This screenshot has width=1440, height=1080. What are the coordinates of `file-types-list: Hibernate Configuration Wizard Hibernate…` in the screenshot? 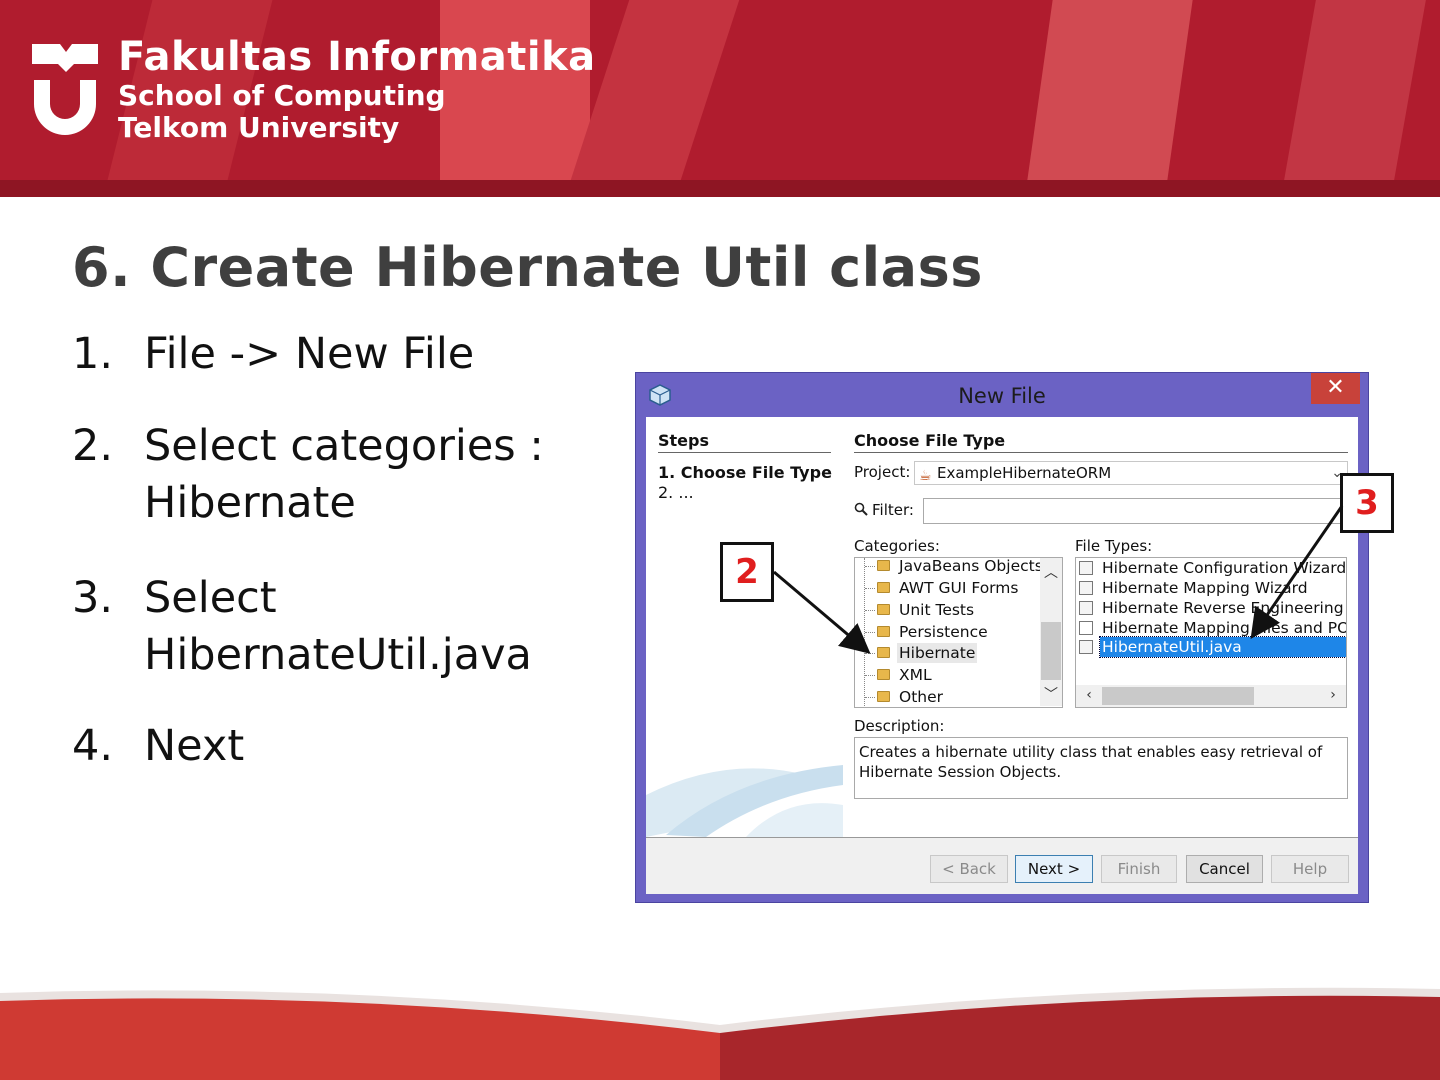 It's located at (1211, 632).